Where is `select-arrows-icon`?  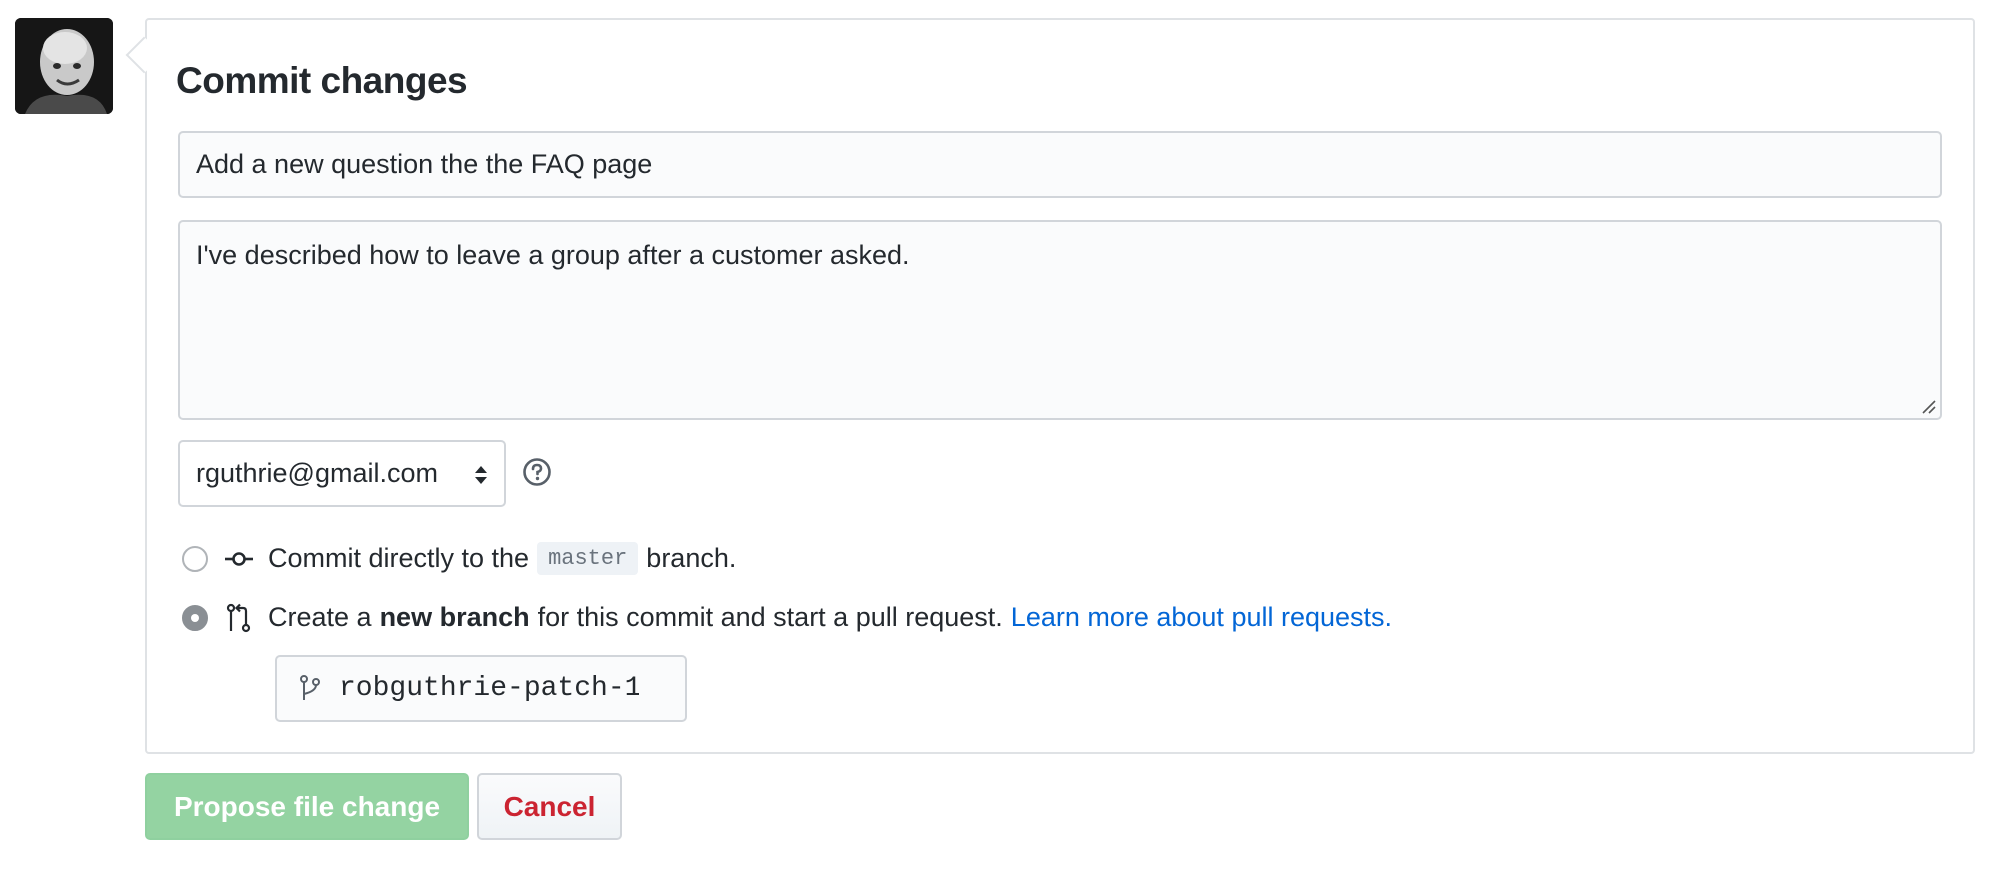 select-arrows-icon is located at coordinates (481, 475).